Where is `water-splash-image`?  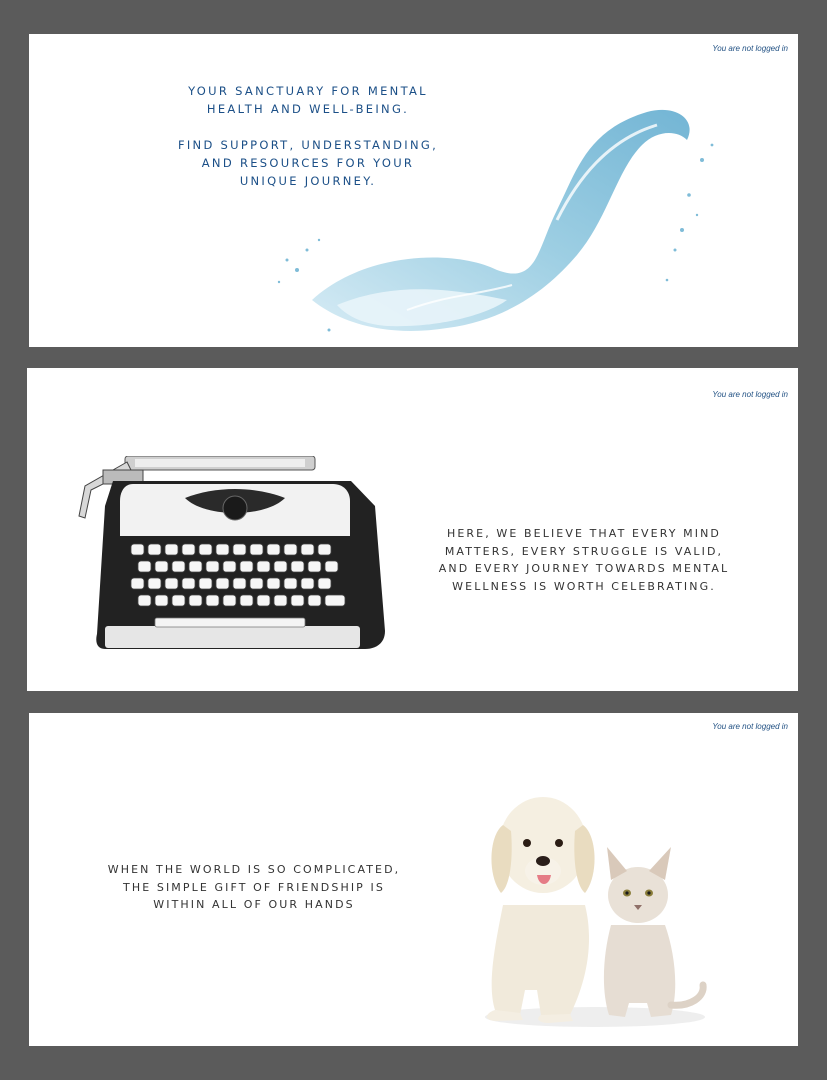
water-splash-image is located at coordinates (495, 220).